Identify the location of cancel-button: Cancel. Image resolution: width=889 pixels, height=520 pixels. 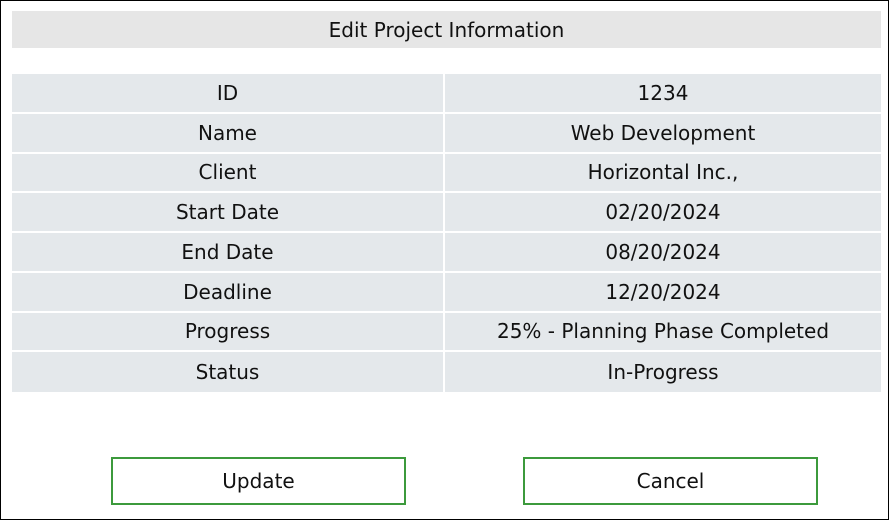
(670, 481).